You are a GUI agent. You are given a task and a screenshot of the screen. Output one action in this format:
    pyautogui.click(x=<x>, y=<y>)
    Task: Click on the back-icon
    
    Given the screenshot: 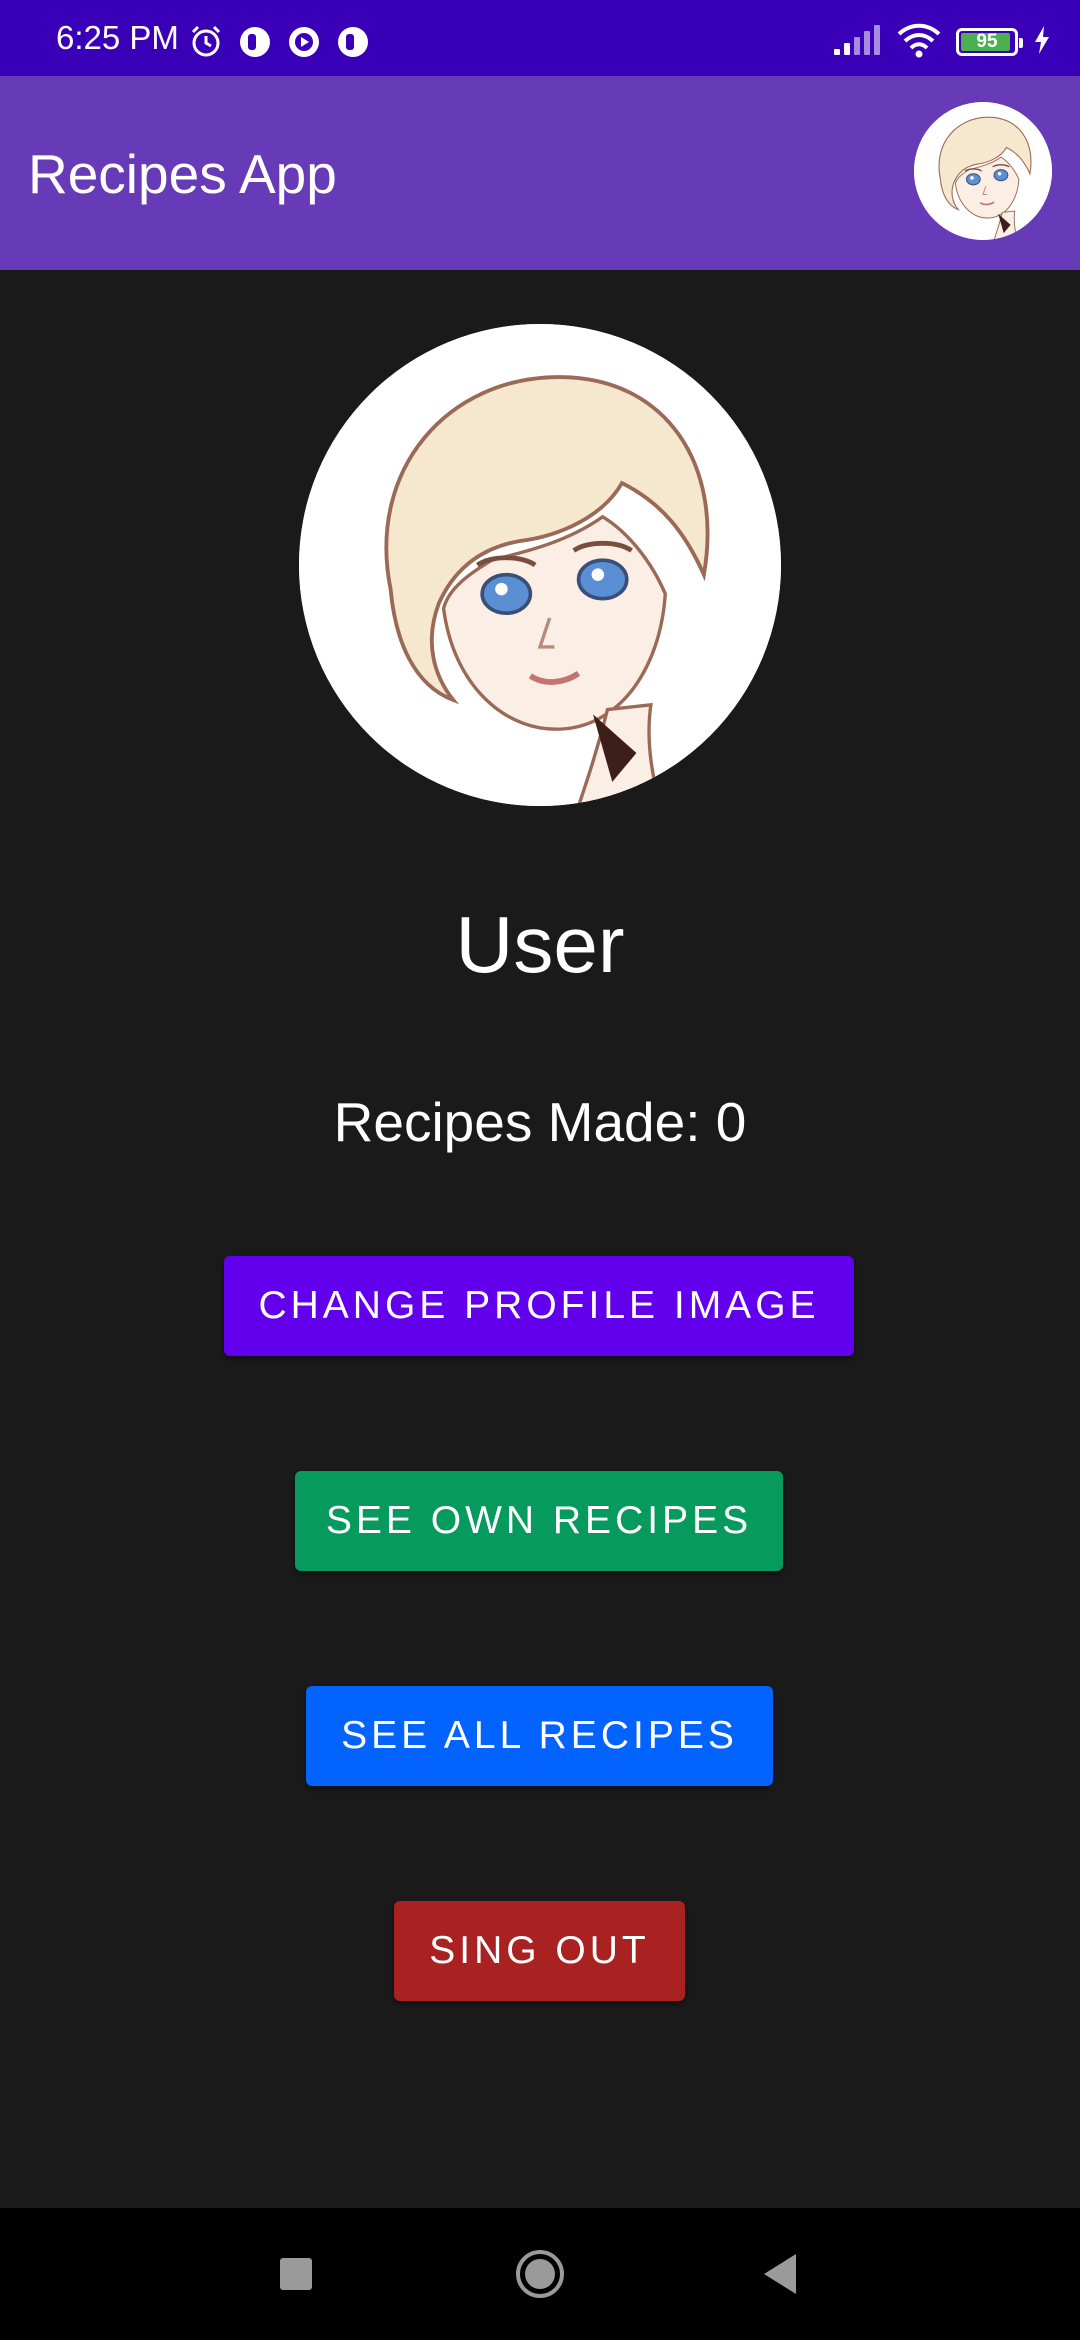 What is the action you would take?
    pyautogui.click(x=780, y=2274)
    